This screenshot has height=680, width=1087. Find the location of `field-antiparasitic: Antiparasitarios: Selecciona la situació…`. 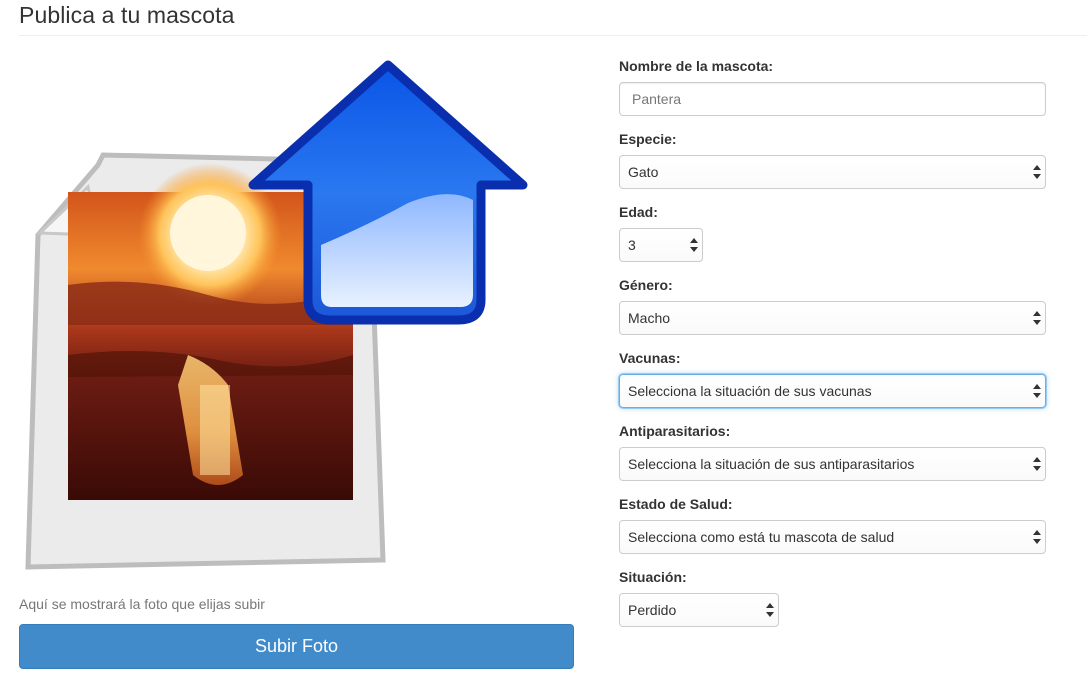

field-antiparasitic: Antiparasitarios: Selecciona la situació… is located at coordinates (832, 452).